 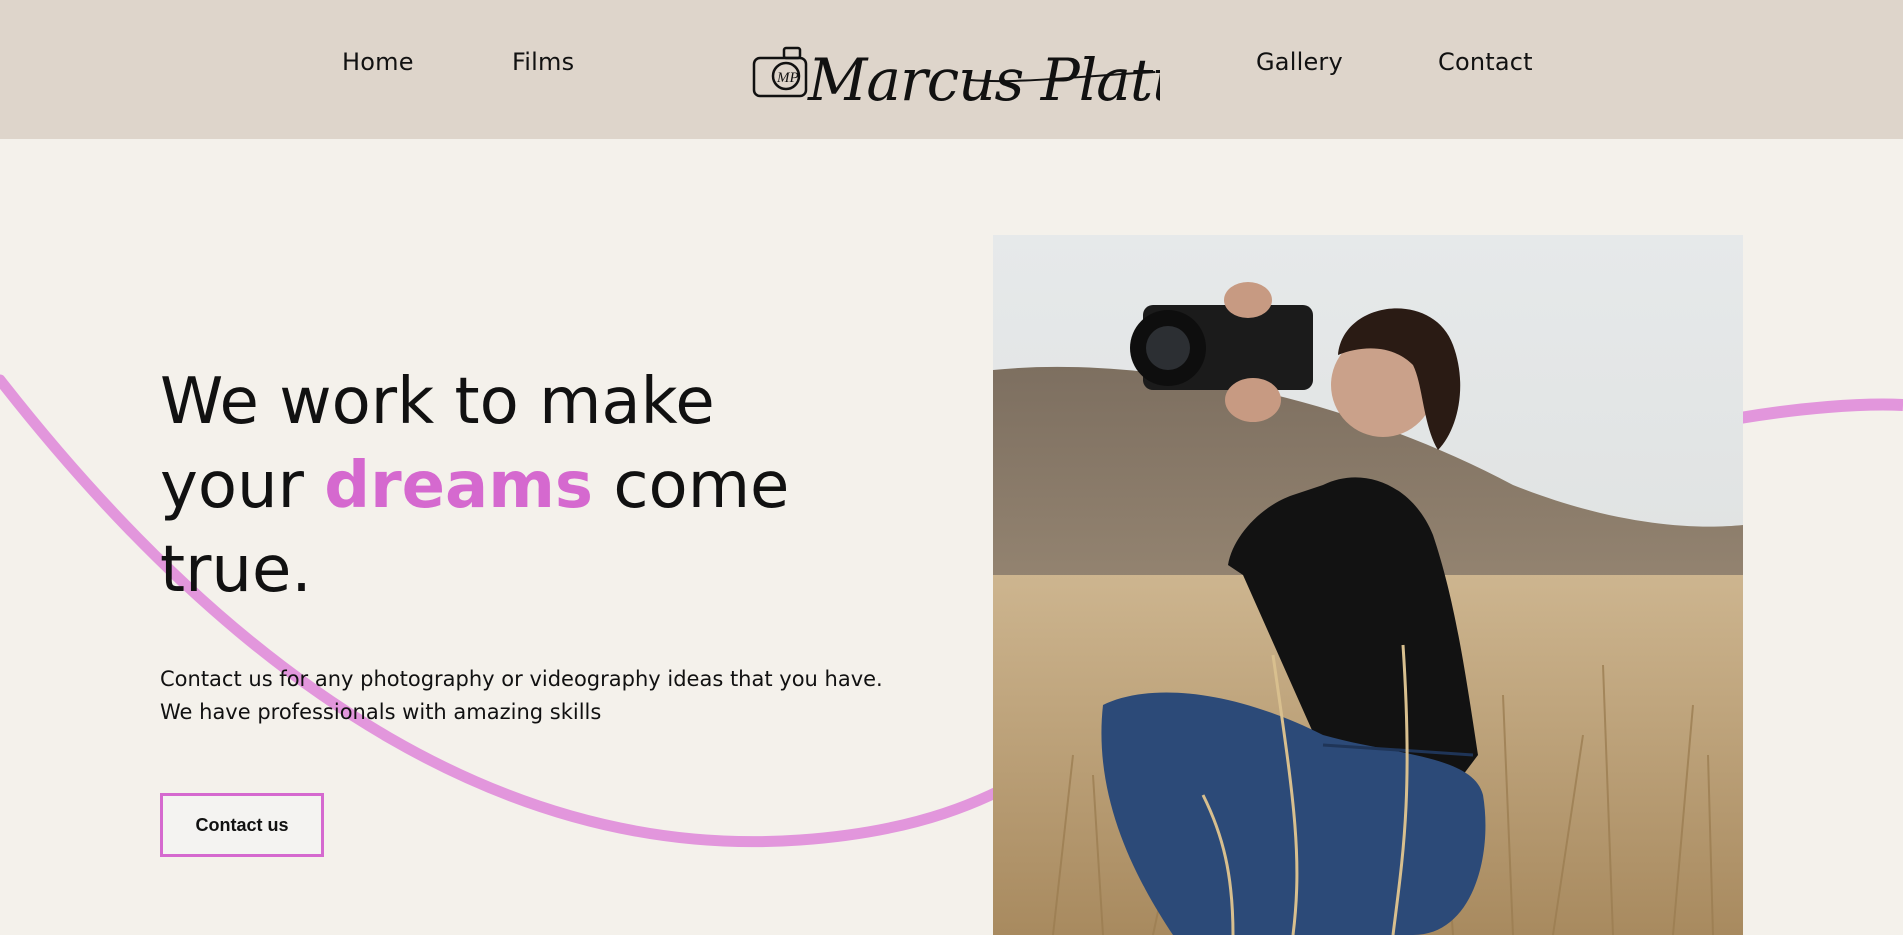 What do you see at coordinates (963, 74) in the screenshot?
I see `site-logo: MP Marcus Platt` at bounding box center [963, 74].